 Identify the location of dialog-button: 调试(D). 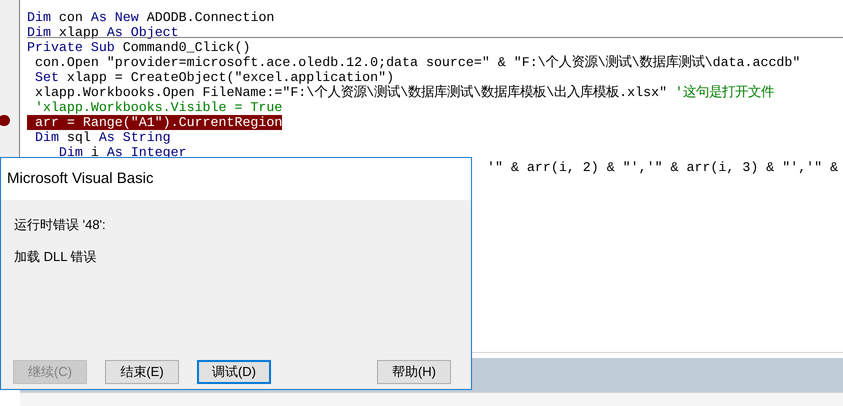
(234, 372).